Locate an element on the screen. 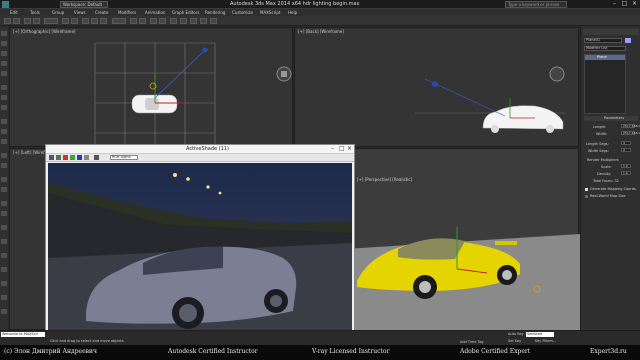  mirror-icon is located at coordinates (153, 21).